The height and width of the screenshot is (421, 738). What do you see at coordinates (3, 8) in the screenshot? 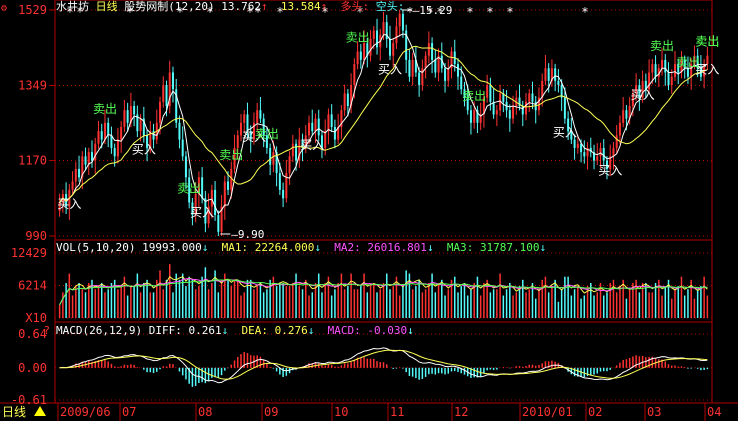
I see `settings-icon: ⚙` at bounding box center [3, 8].